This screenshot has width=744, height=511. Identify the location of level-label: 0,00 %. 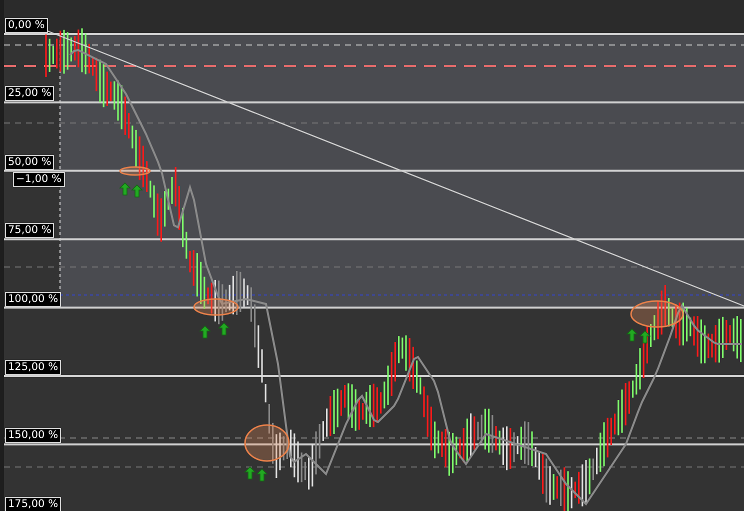
(26, 25).